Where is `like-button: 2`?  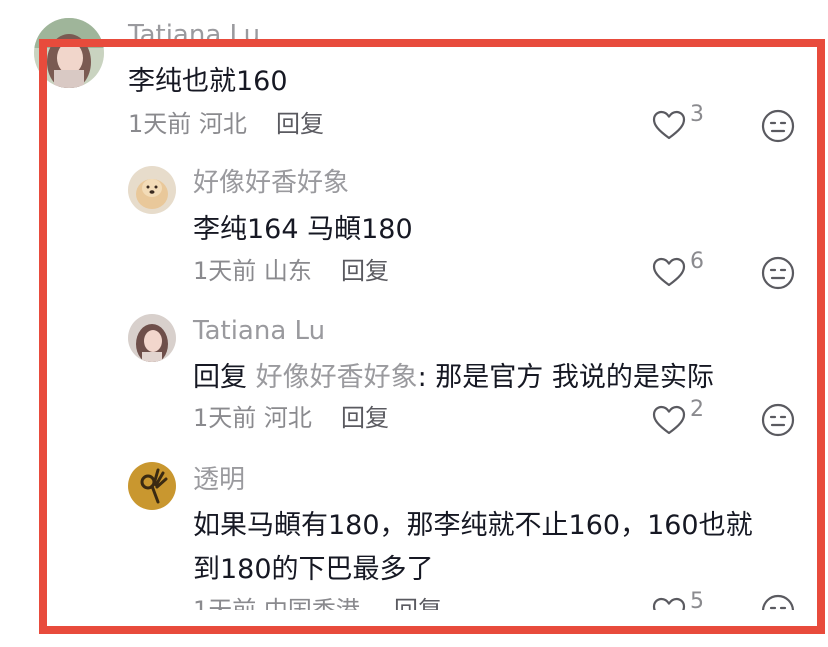 like-button: 2 is located at coordinates (678, 417).